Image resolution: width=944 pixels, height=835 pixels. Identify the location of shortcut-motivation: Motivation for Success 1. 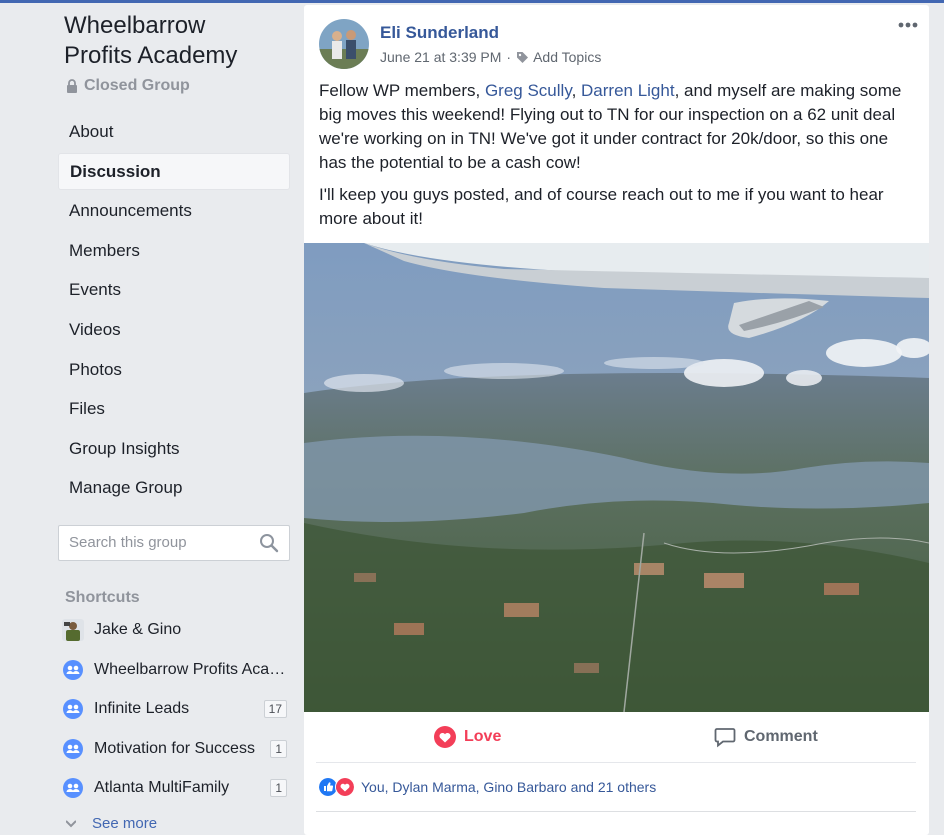
(174, 749).